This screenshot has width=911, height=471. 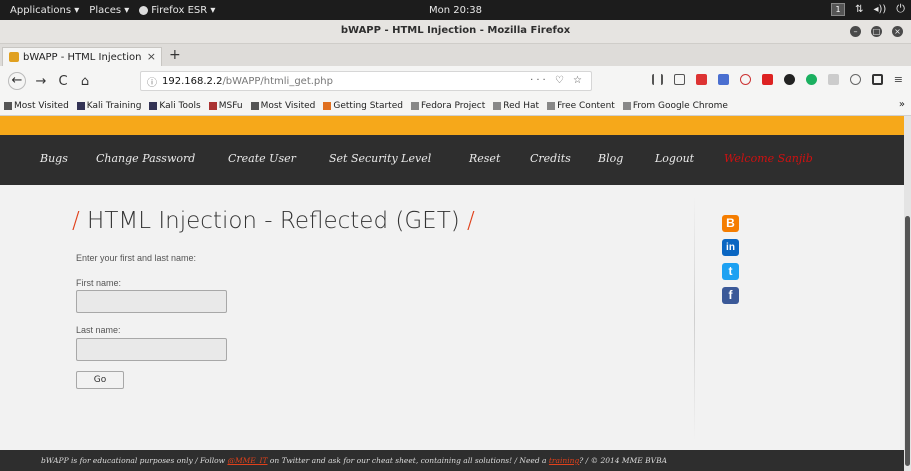 I want to click on window-controls: – □ ×, so click(x=876, y=31).